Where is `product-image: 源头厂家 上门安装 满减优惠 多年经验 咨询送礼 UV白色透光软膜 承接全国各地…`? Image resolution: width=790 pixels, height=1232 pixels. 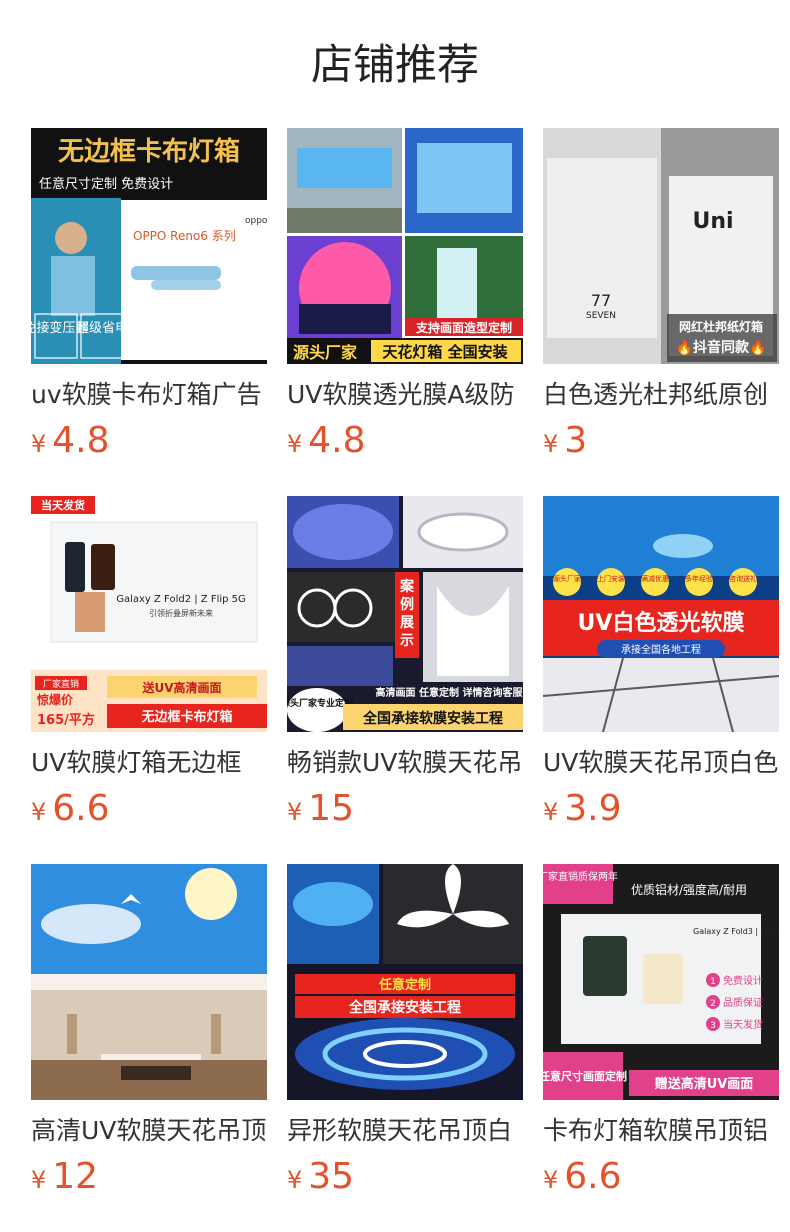 product-image: 源头厂家 上门安装 满减优惠 多年经验 咨询送礼 UV白色透光软膜 承接全国各地… is located at coordinates (661, 614).